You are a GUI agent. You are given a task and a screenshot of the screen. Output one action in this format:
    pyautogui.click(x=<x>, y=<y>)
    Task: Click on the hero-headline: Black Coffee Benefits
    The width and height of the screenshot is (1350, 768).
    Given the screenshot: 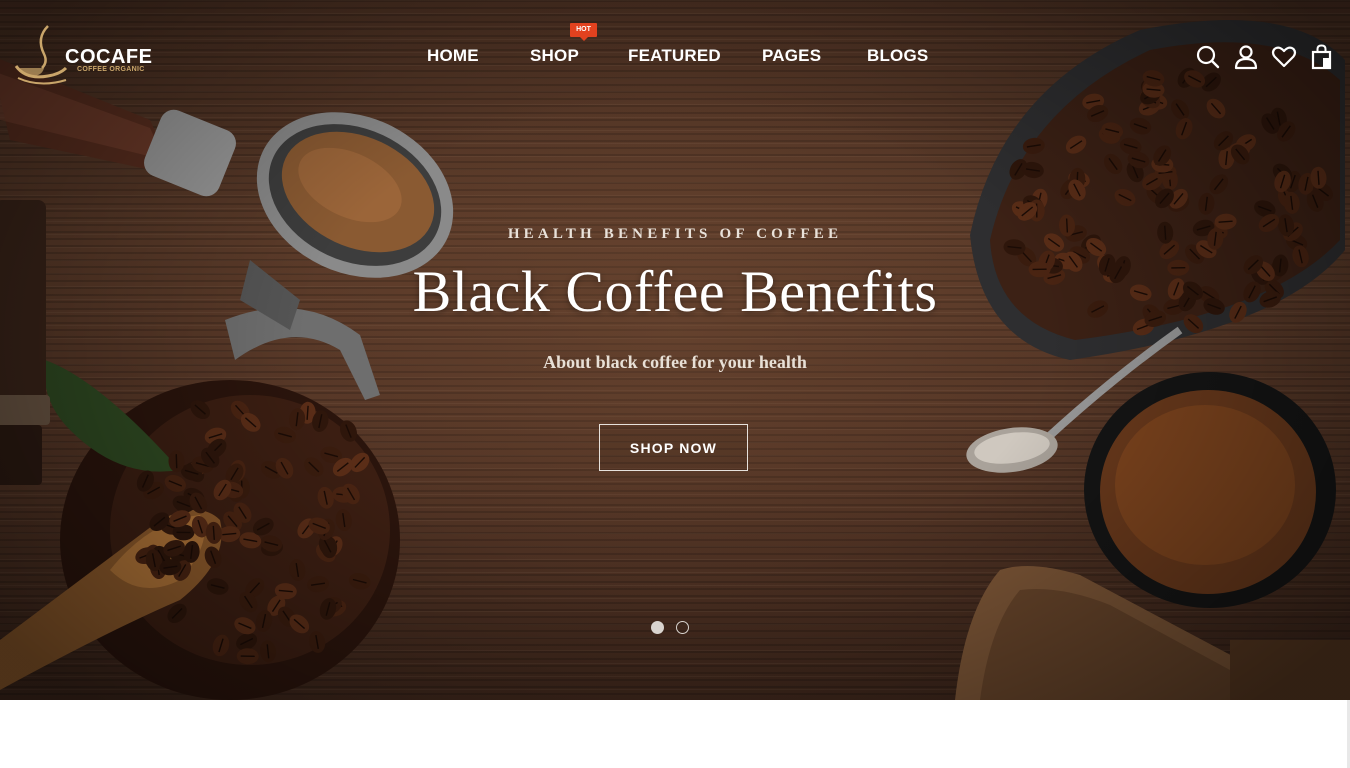 What is the action you would take?
    pyautogui.click(x=675, y=291)
    